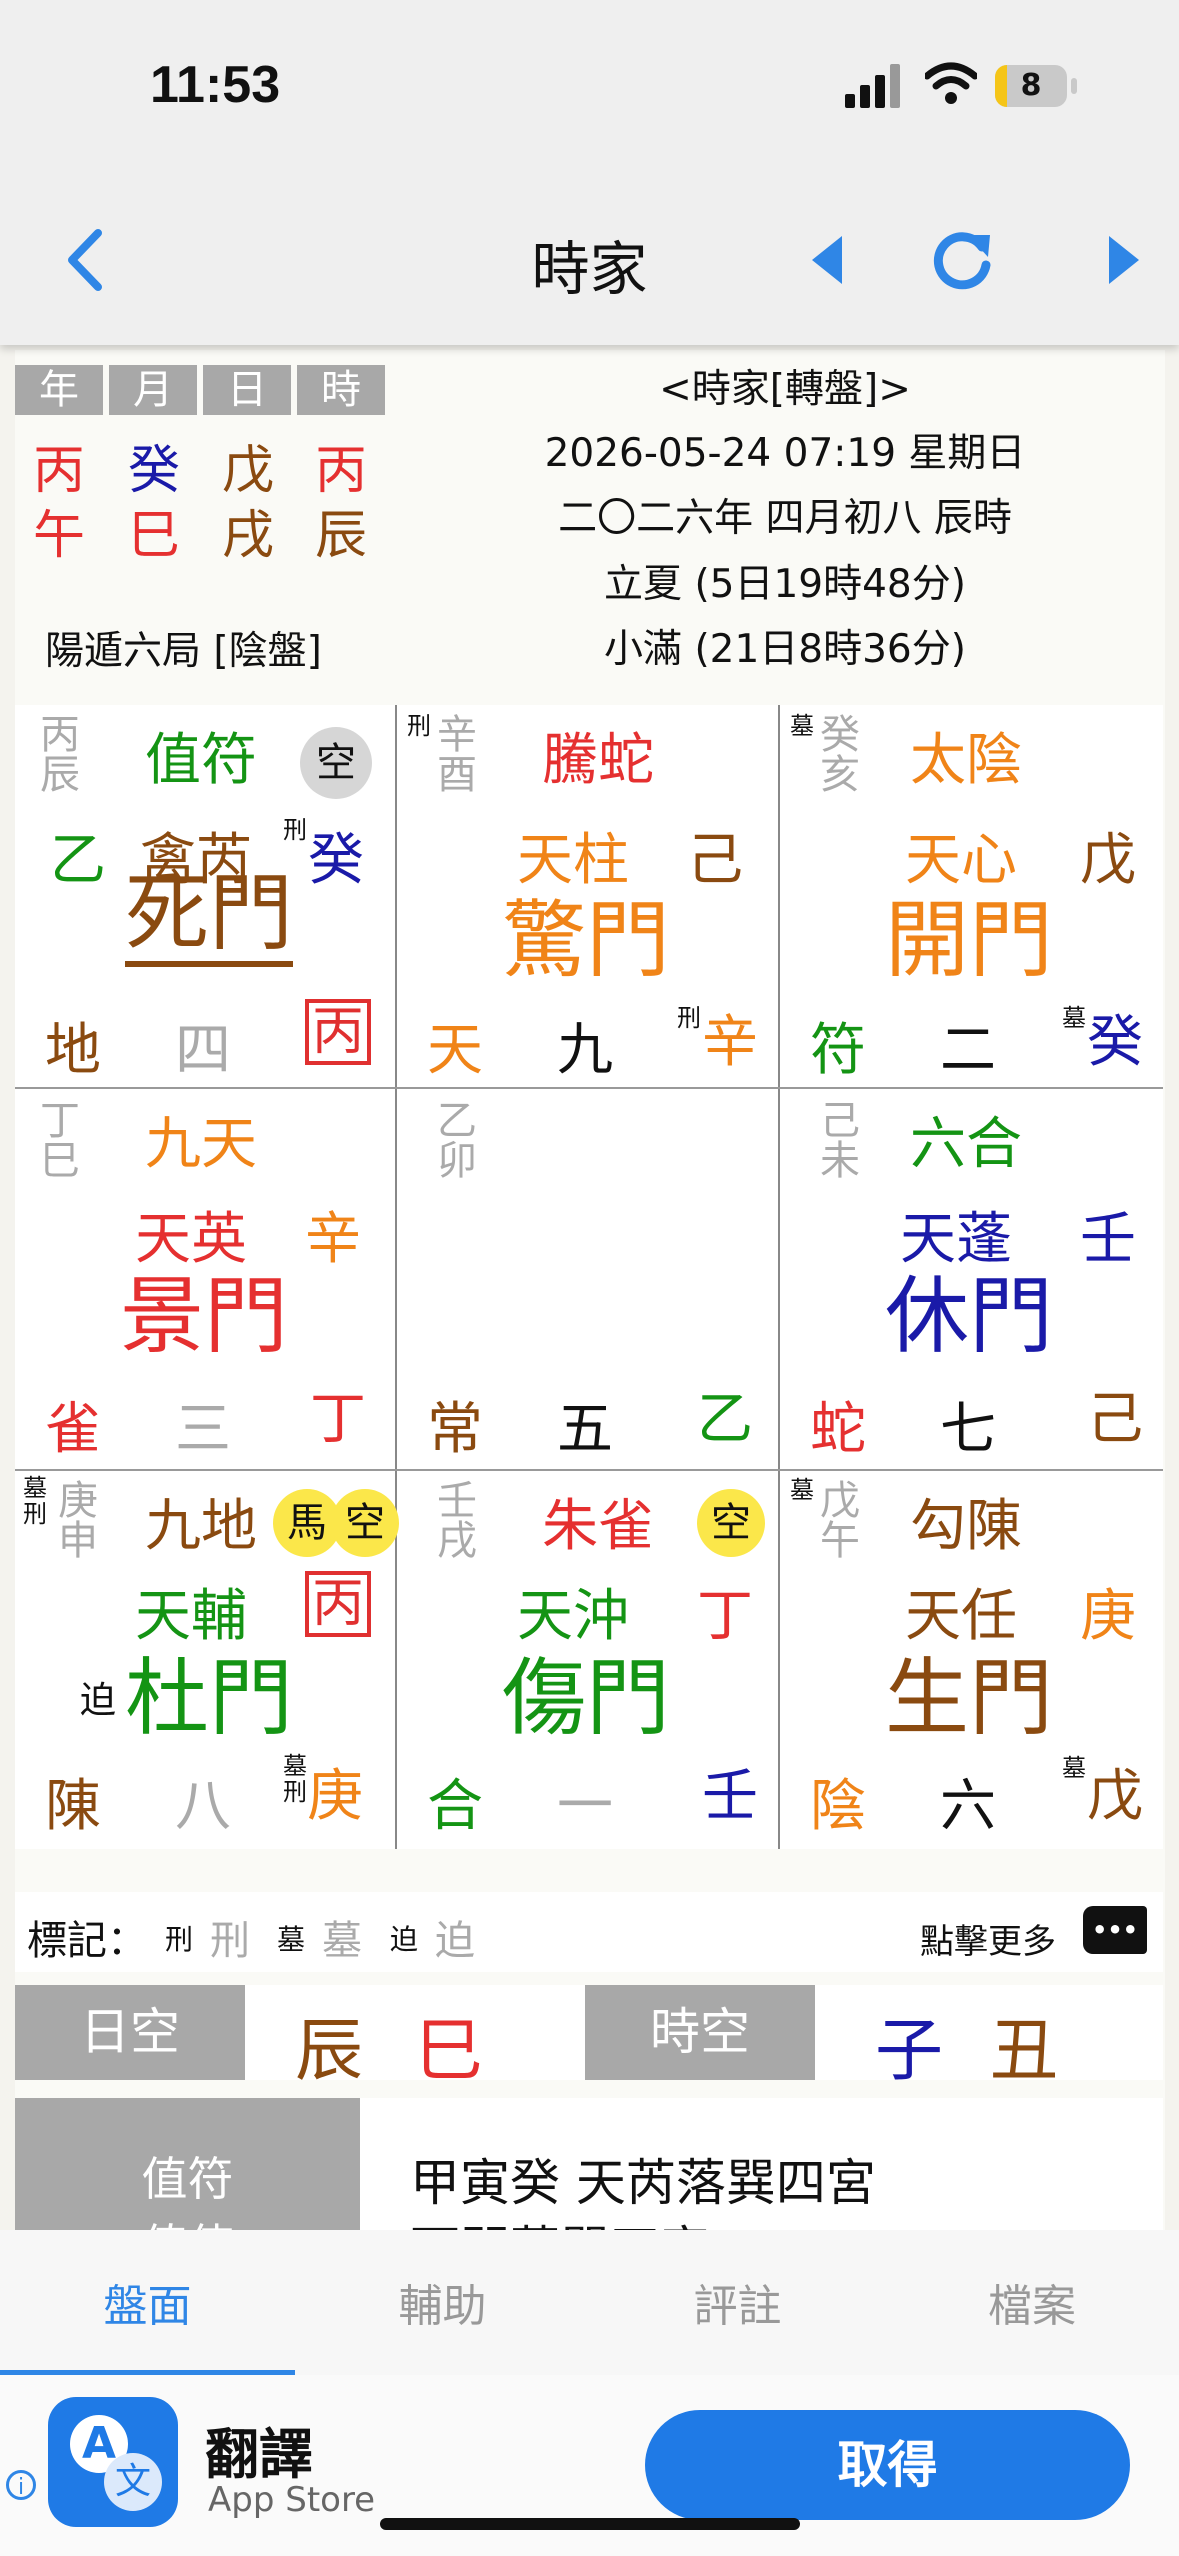 The height and width of the screenshot is (2556, 1179). What do you see at coordinates (872, 86) in the screenshot?
I see `cellular-signal-icon` at bounding box center [872, 86].